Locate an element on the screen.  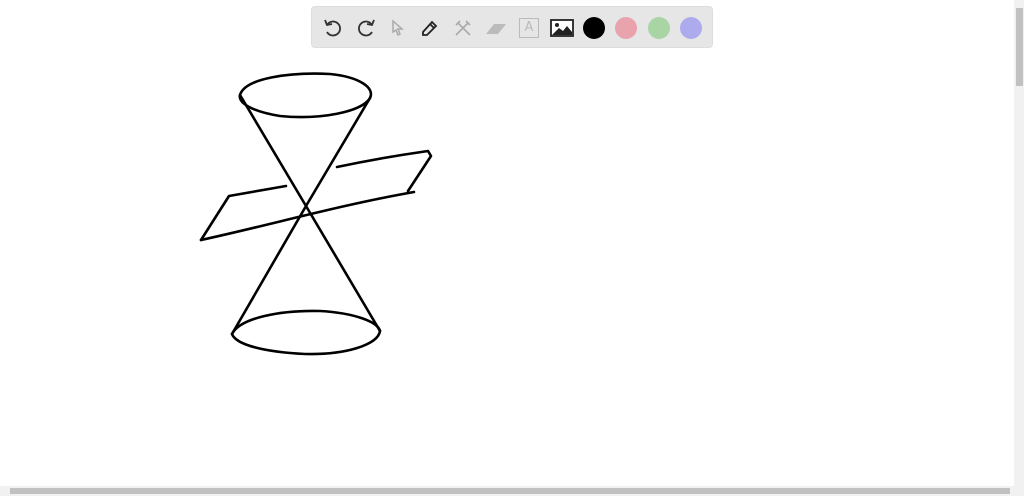
cone-bottom-ellipse is located at coordinates (306, 332).